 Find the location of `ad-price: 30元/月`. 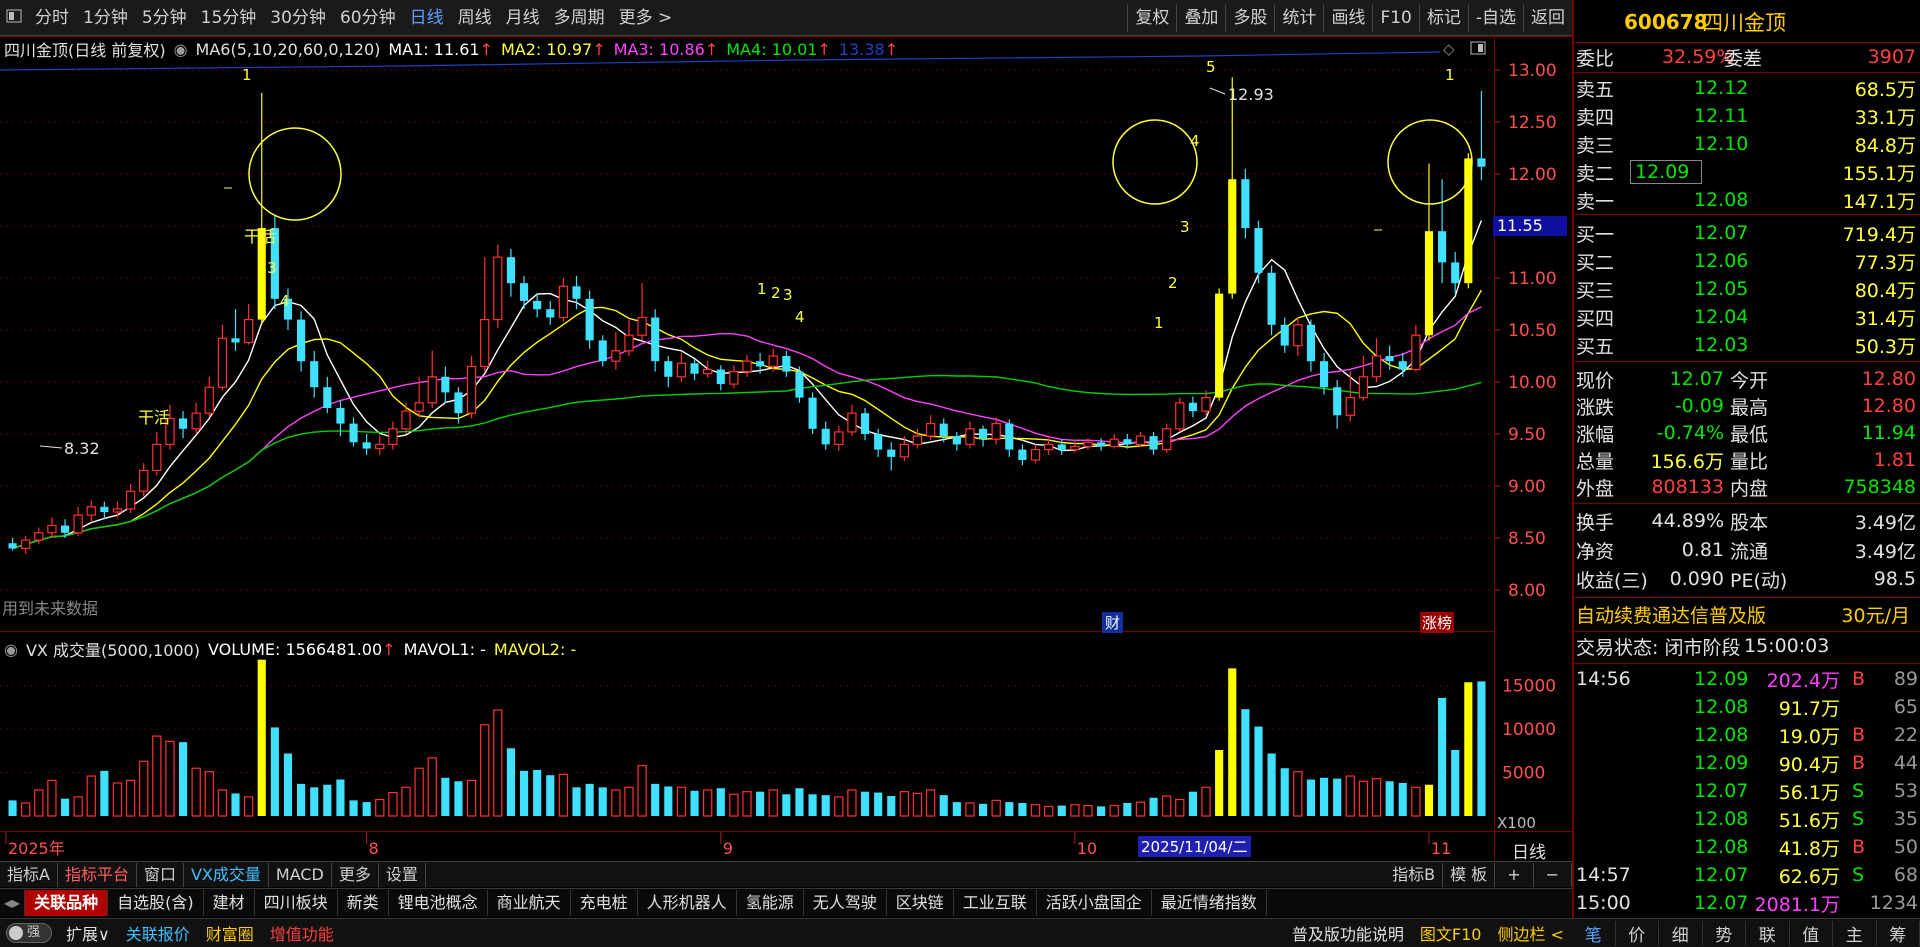

ad-price: 30元/月 is located at coordinates (1875, 614).